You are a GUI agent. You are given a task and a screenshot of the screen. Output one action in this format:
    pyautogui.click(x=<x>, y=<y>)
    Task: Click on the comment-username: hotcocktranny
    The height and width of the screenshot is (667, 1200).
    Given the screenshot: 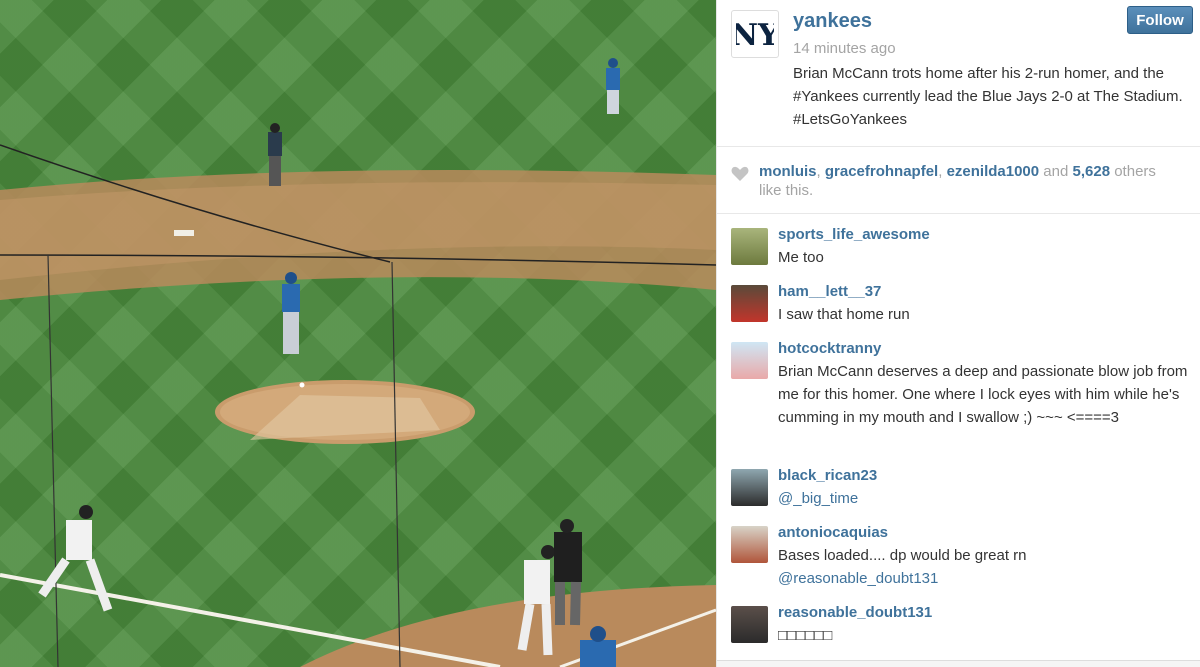 What is the action you would take?
    pyautogui.click(x=829, y=348)
    